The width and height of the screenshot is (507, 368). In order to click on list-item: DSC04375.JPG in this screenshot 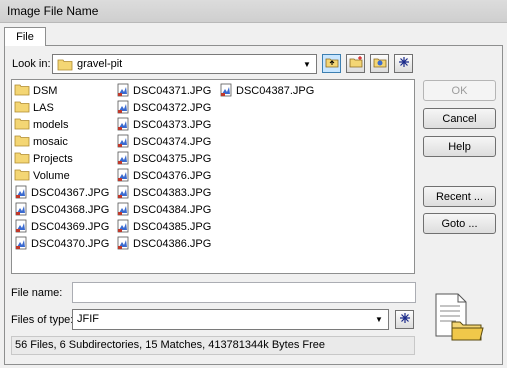, I will do `click(163, 159)`.